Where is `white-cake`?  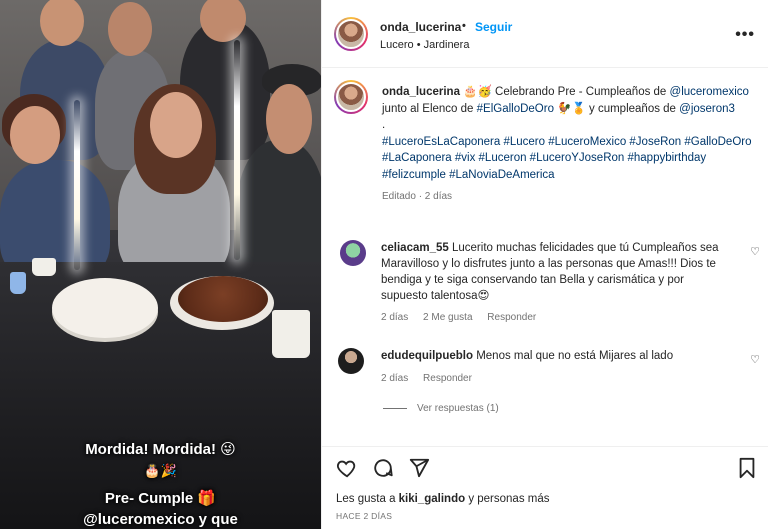 white-cake is located at coordinates (105, 308).